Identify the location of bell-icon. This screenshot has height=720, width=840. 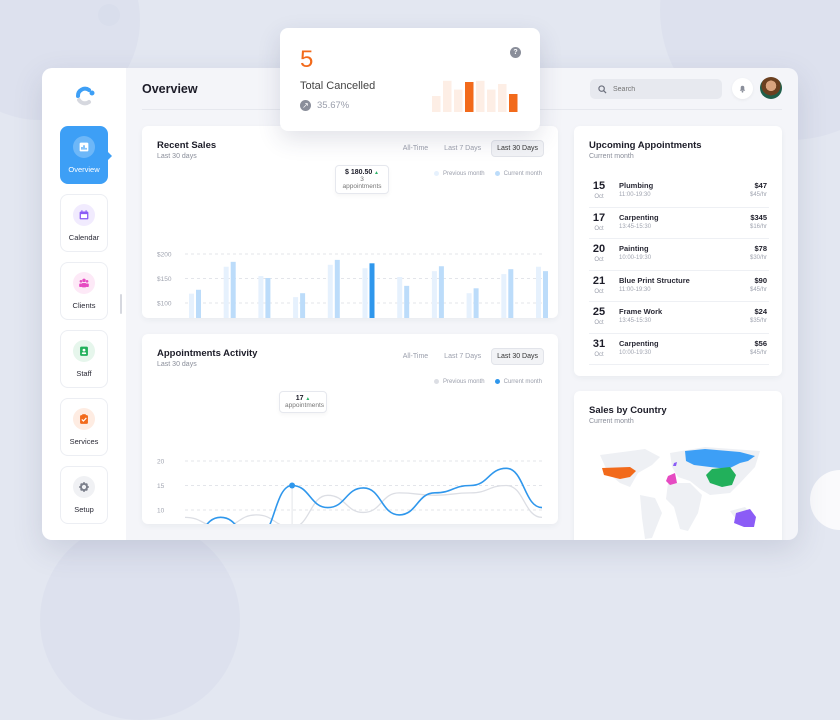
(742, 89).